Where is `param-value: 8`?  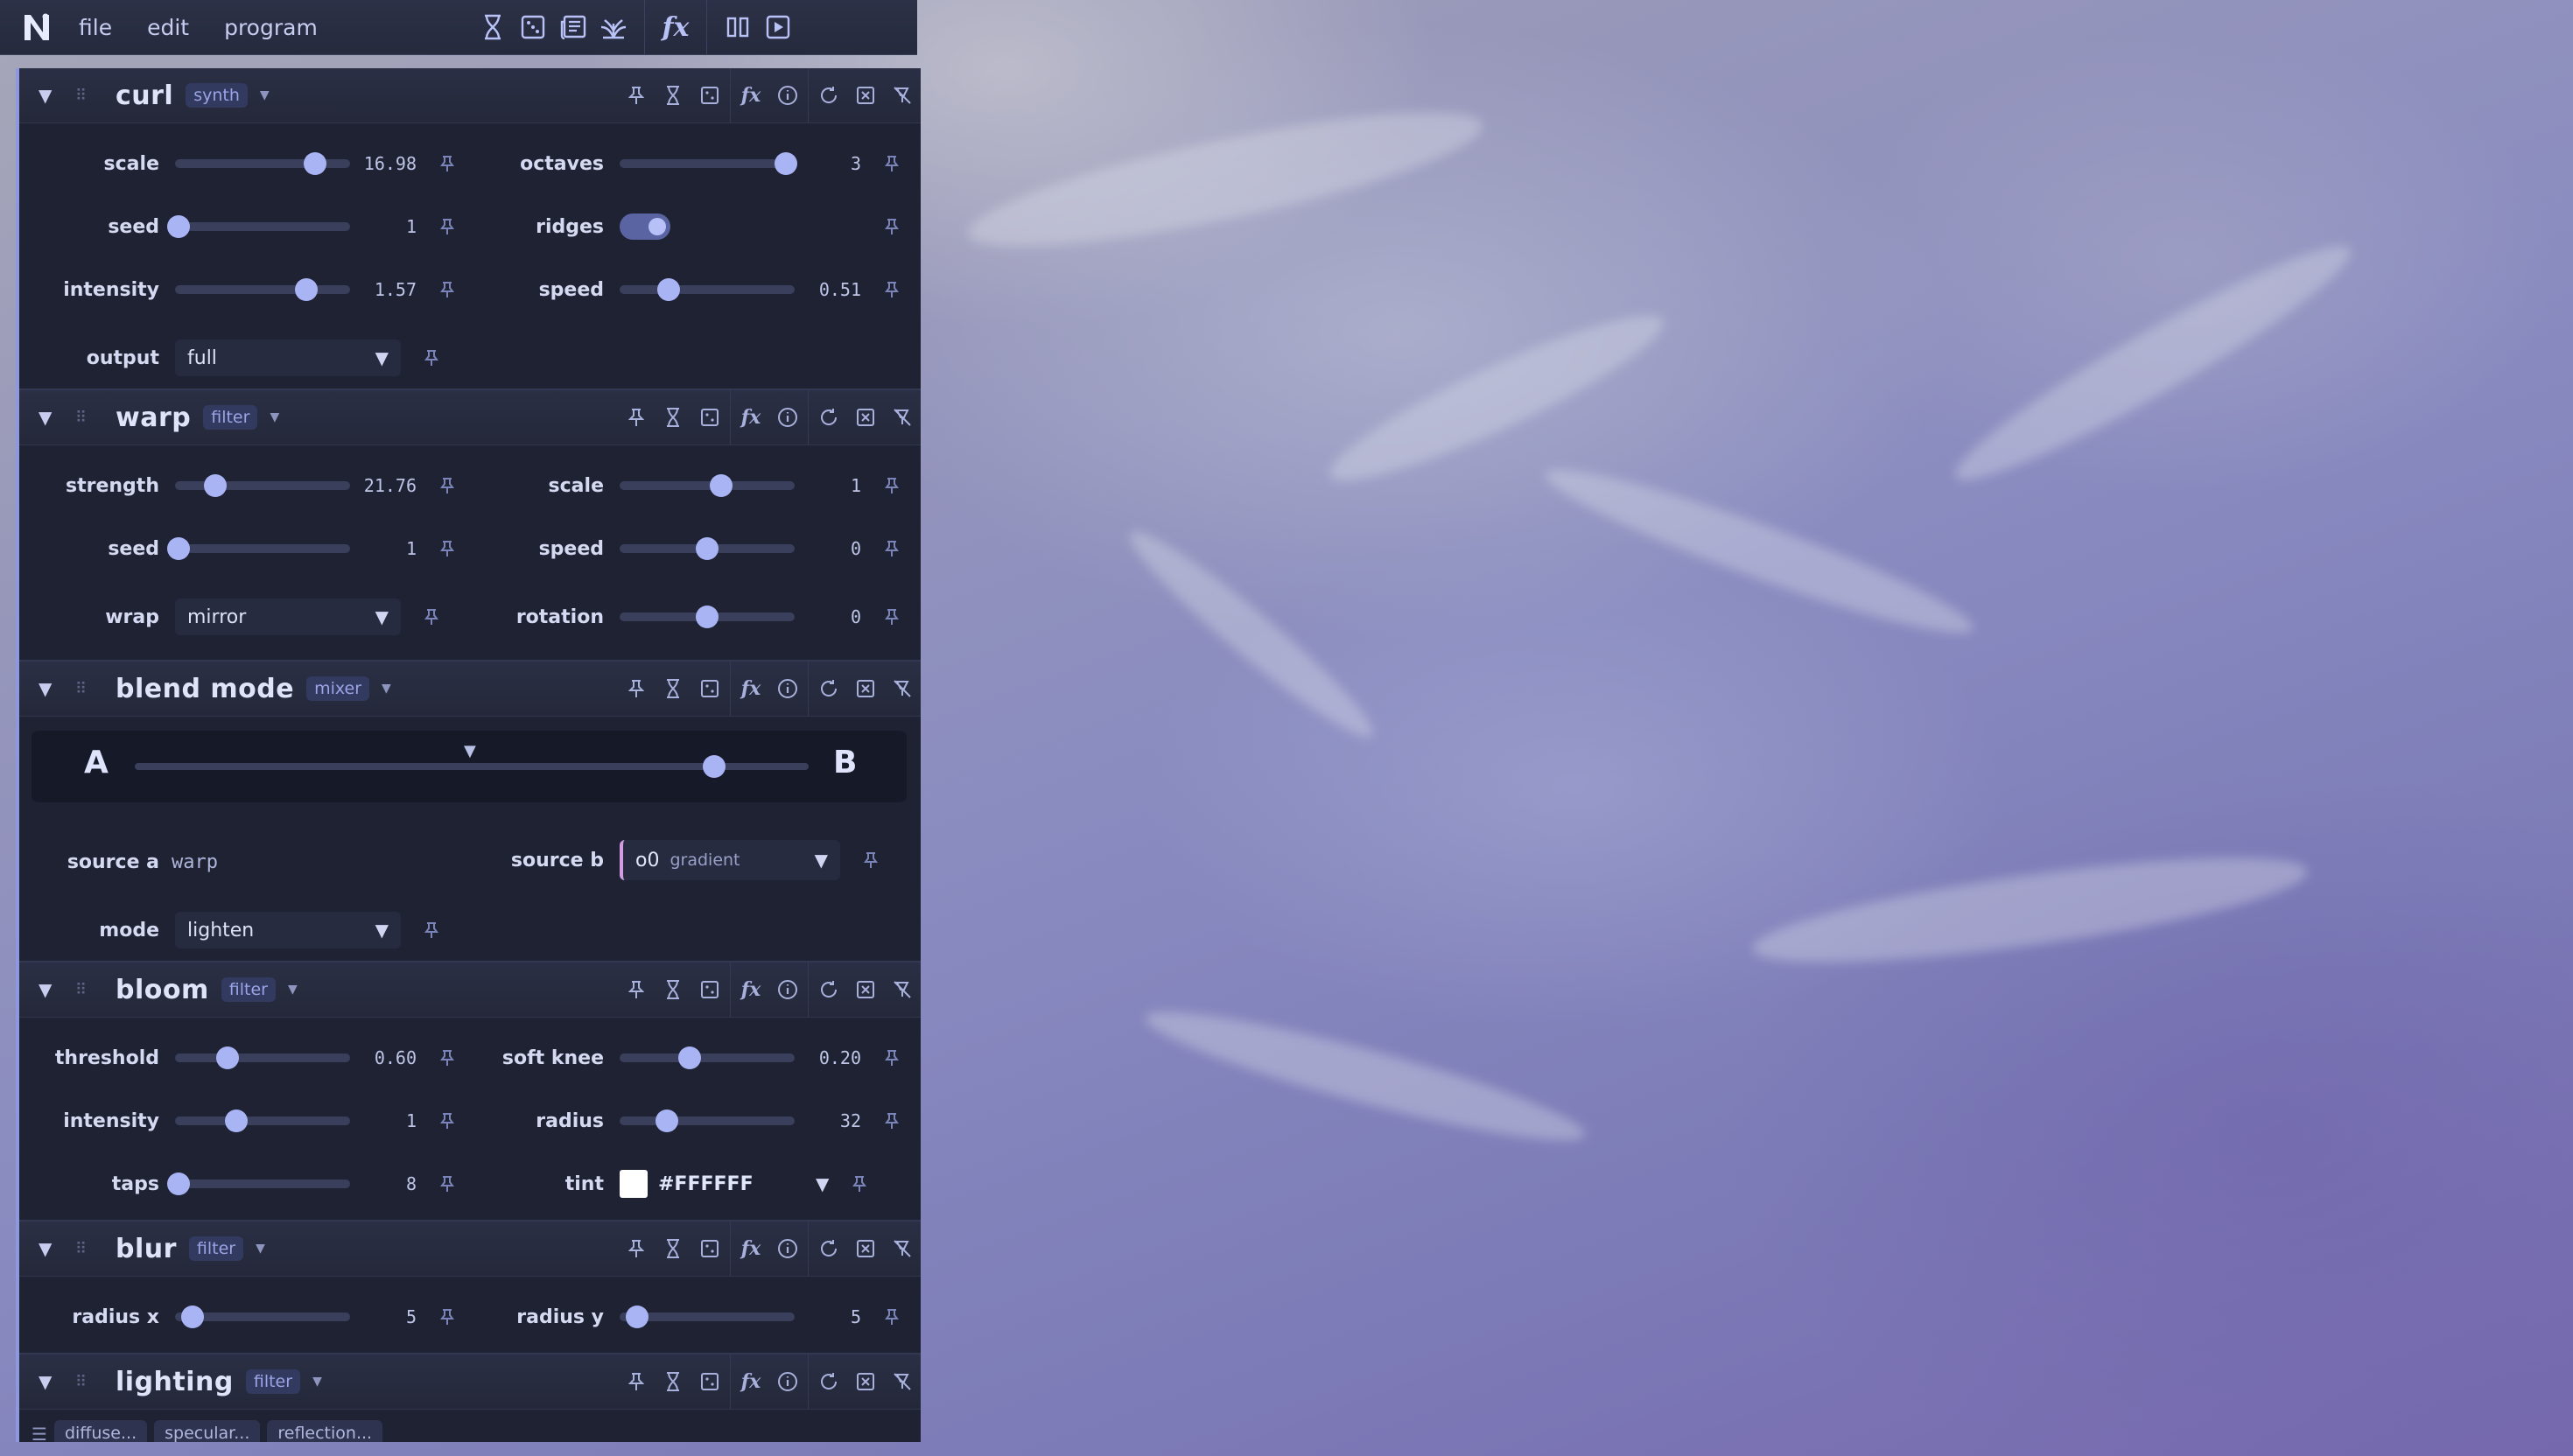 param-value: 8 is located at coordinates (388, 1183).